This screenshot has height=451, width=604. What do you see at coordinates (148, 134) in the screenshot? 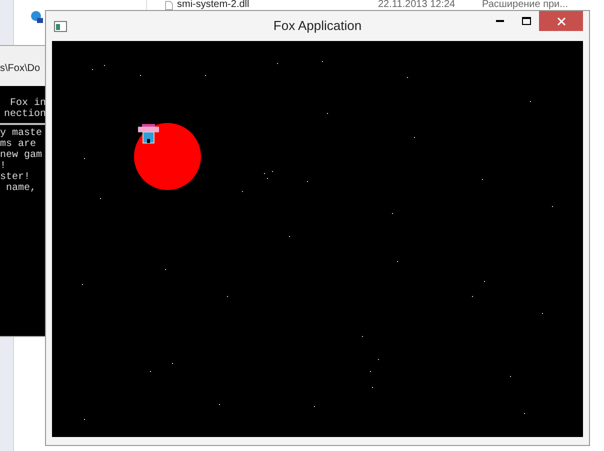
I see `robot-sprite-icon` at bounding box center [148, 134].